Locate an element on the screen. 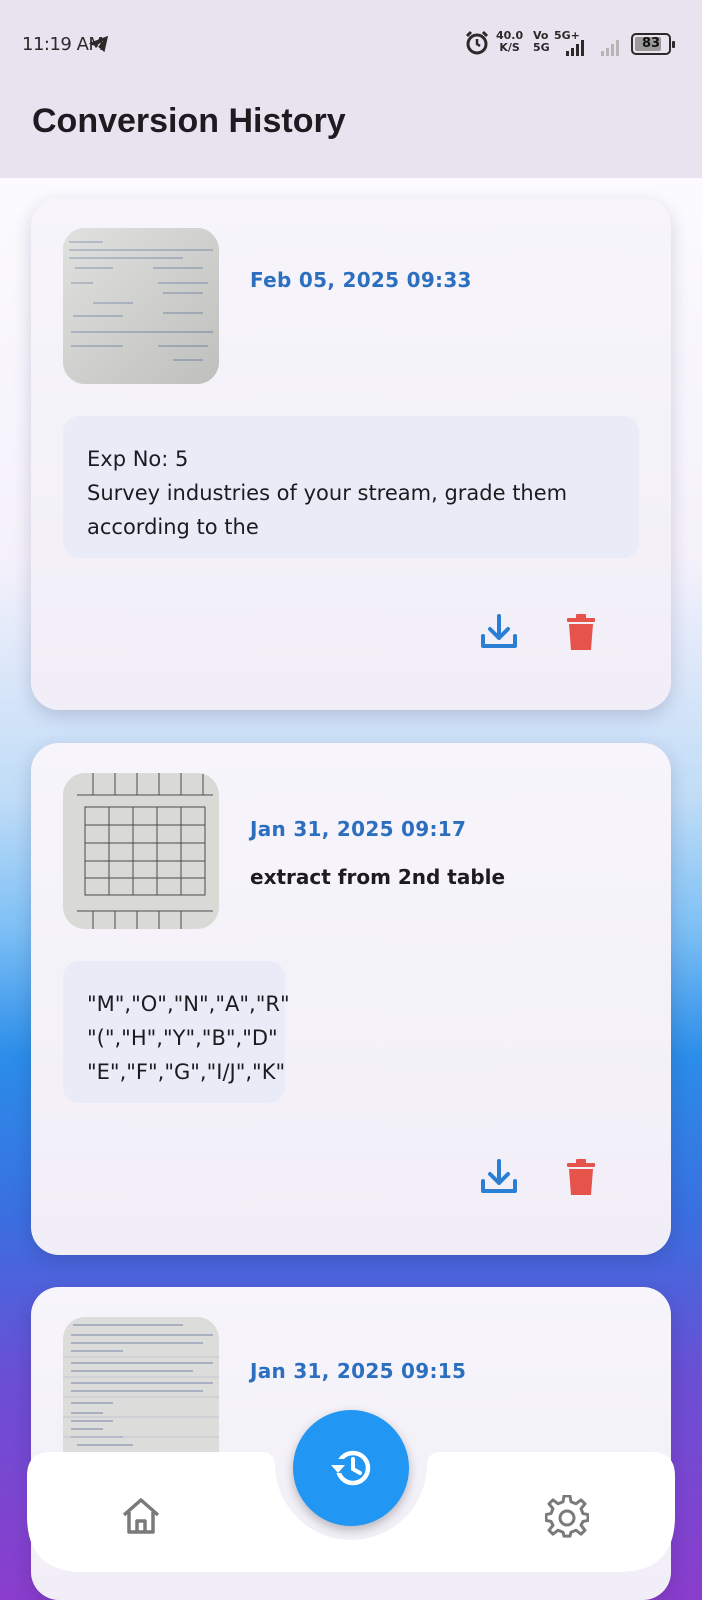 The width and height of the screenshot is (702, 1600). settings-button is located at coordinates (567, 1517).